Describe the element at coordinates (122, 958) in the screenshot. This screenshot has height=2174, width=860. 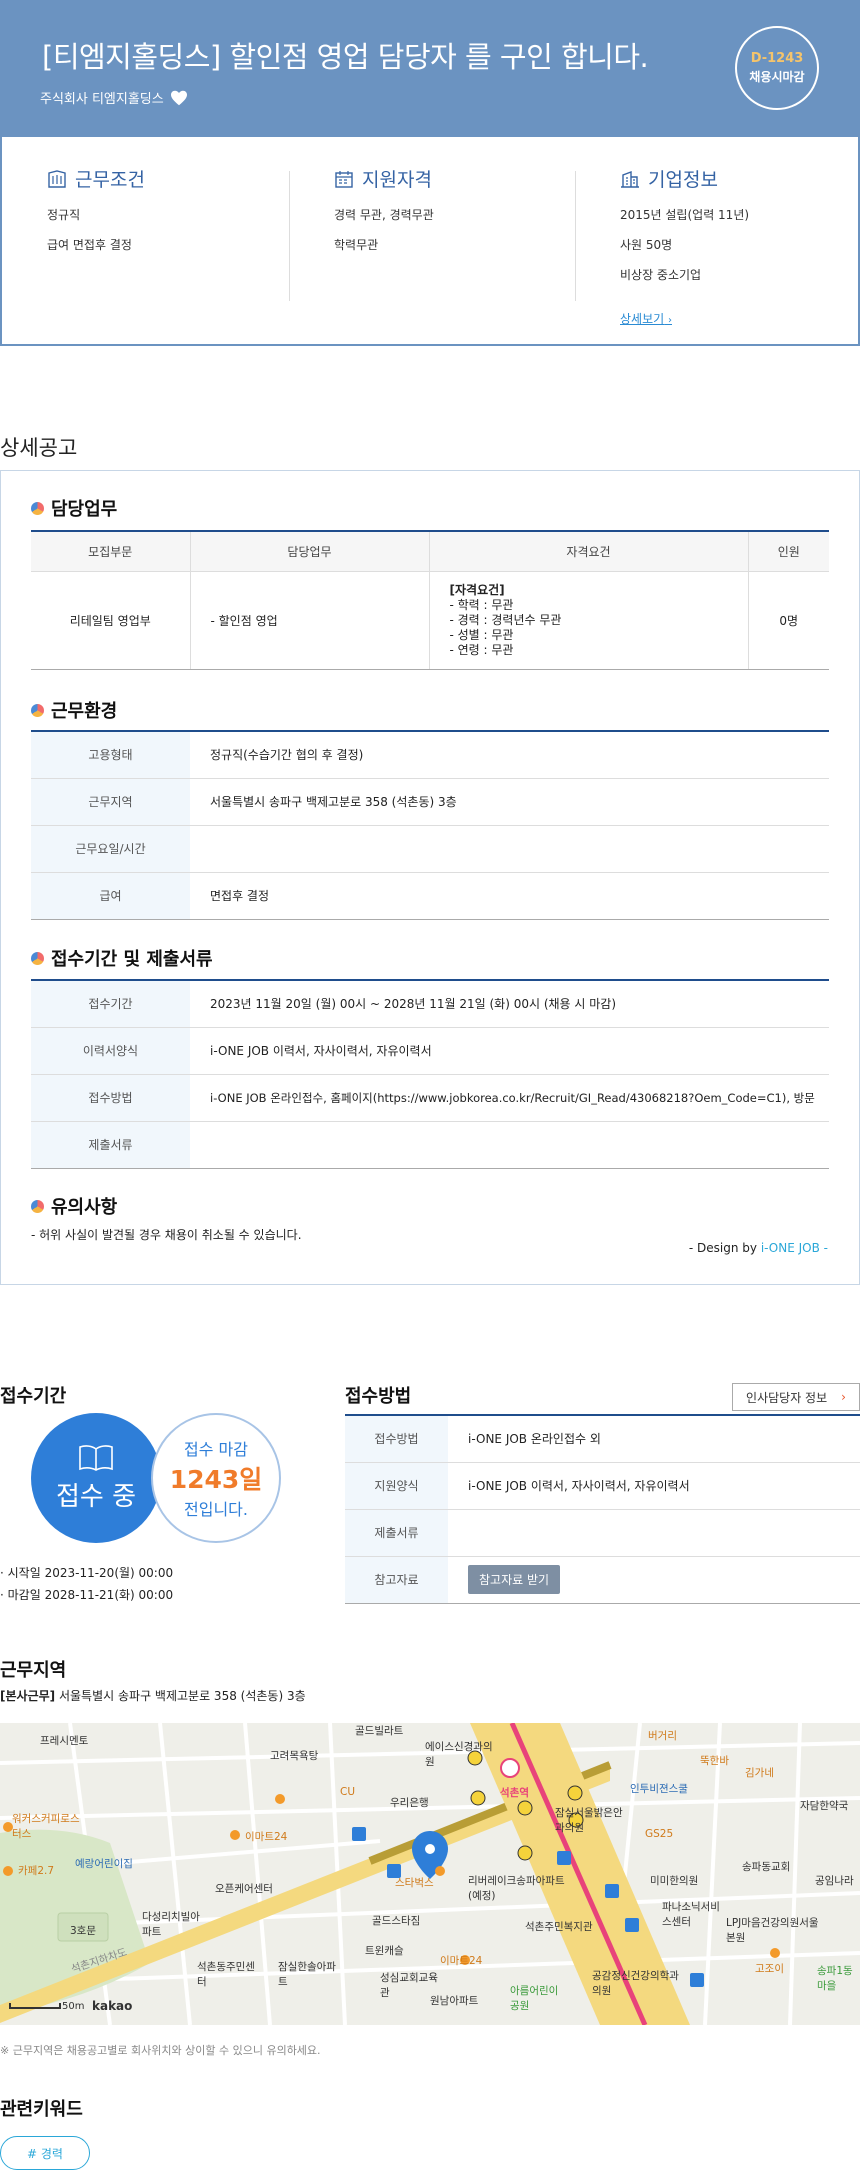
I see `period-heading: 접수기간 및 제출서류` at that location.